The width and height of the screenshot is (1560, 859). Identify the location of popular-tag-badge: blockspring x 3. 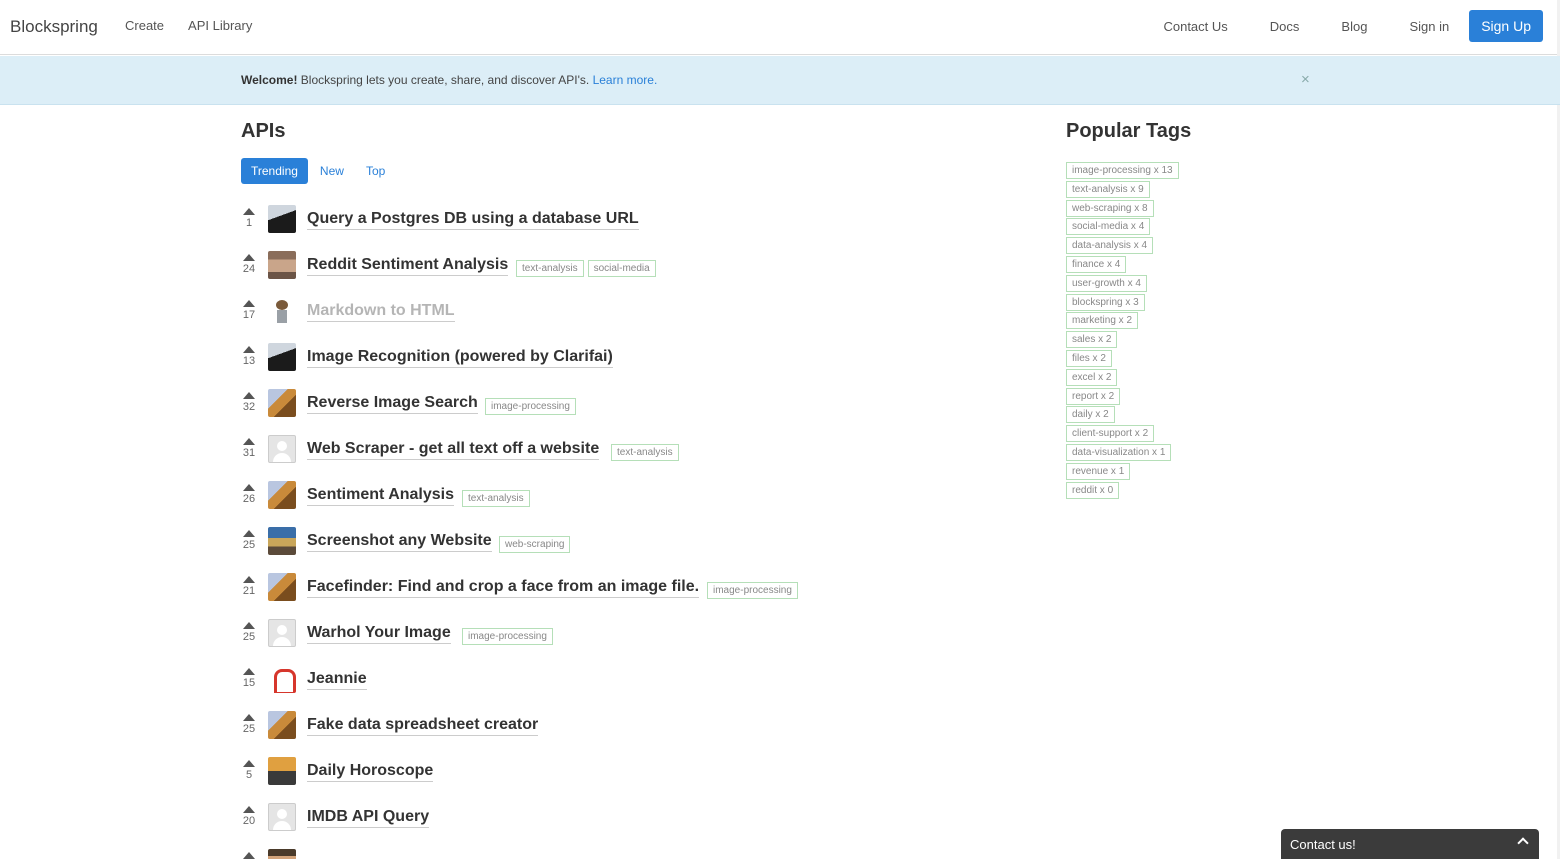
(1105, 302).